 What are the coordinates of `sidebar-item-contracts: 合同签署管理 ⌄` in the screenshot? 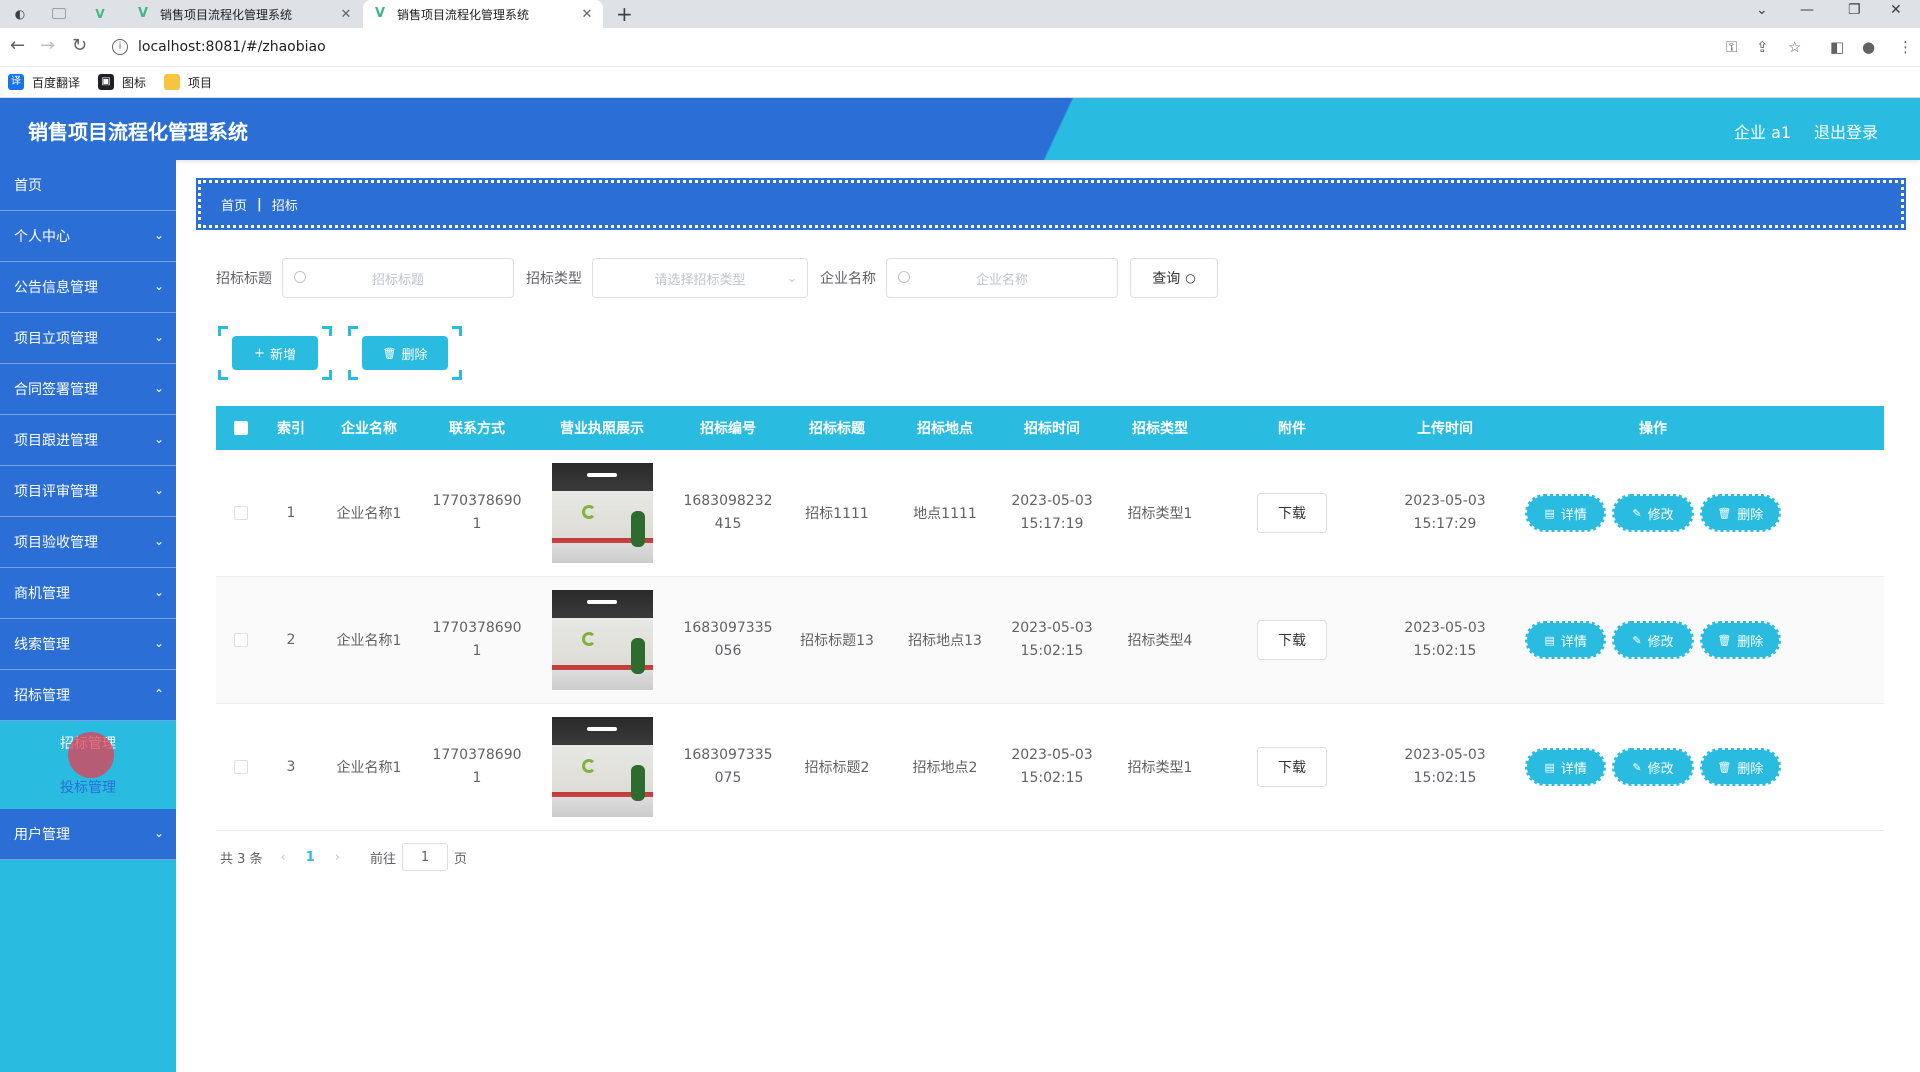 It's located at (88, 389).